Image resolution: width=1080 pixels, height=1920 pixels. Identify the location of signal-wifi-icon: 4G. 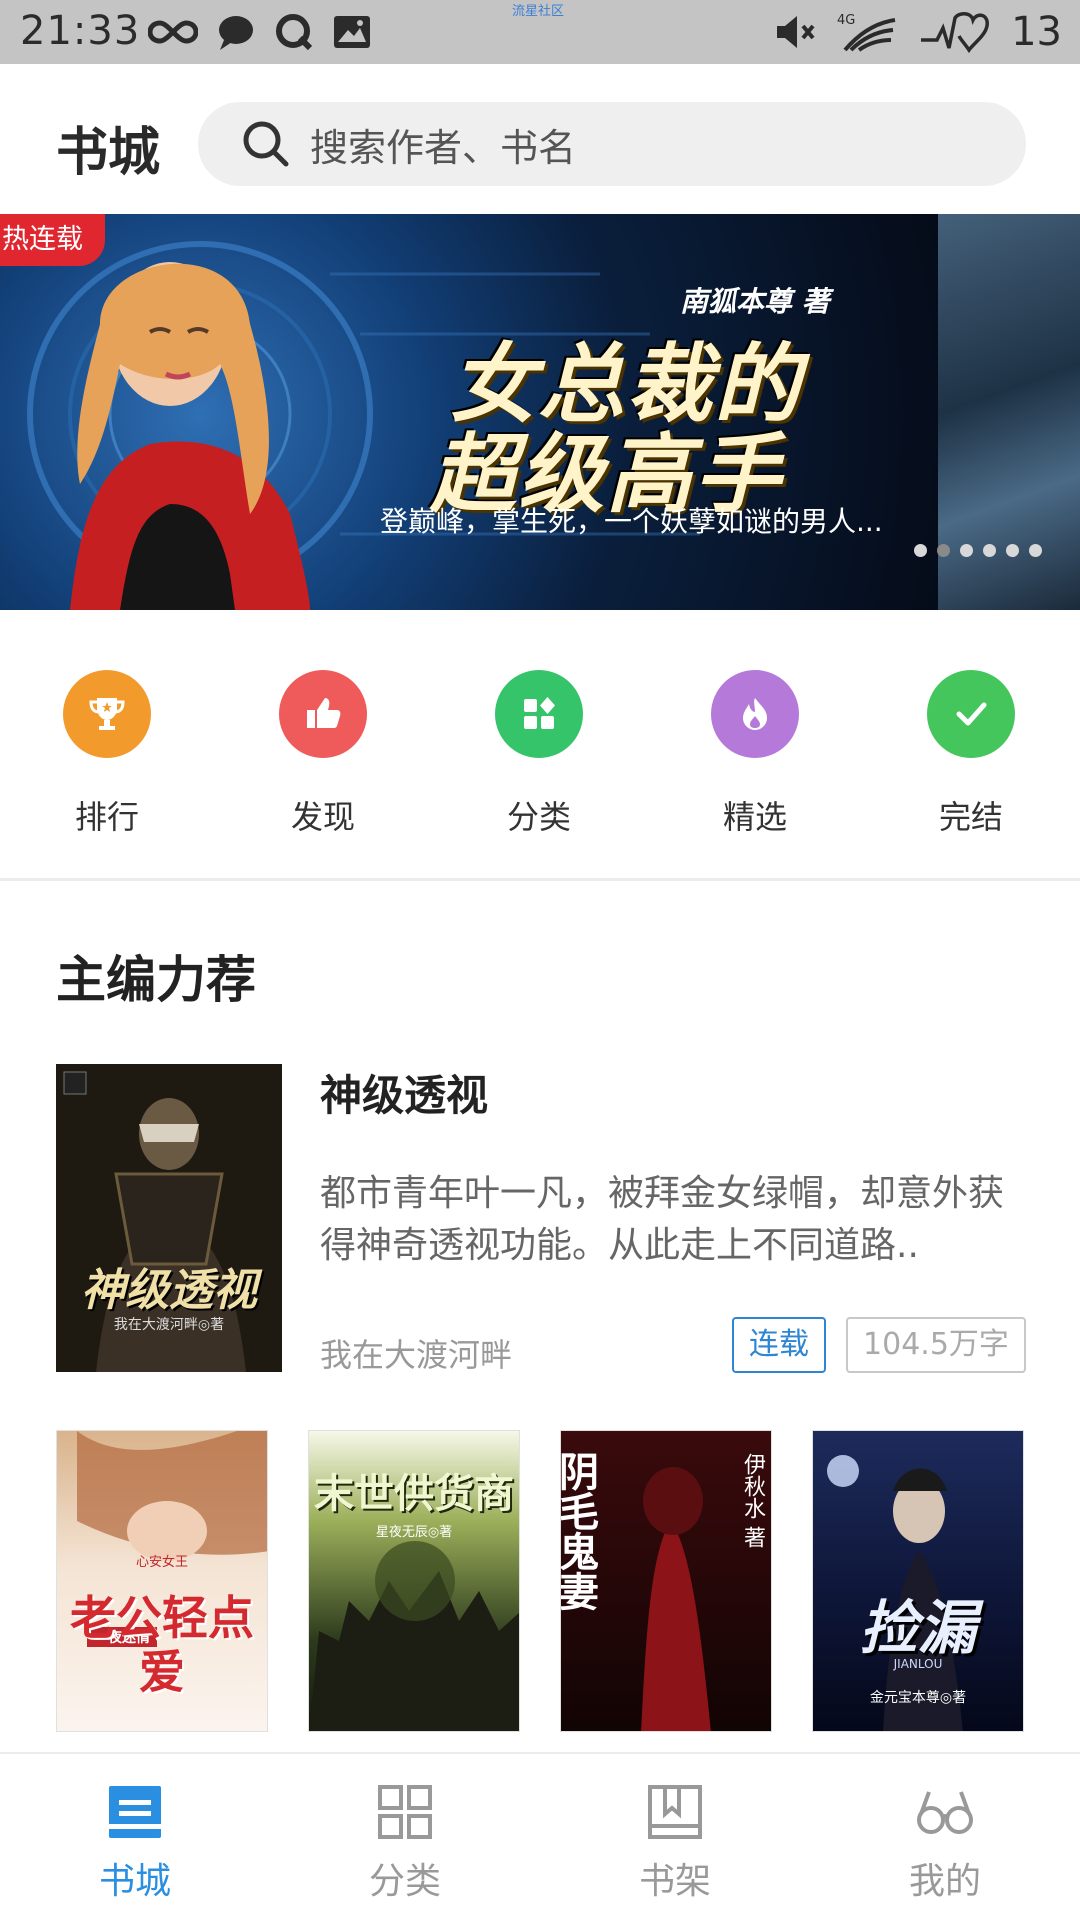
(866, 32).